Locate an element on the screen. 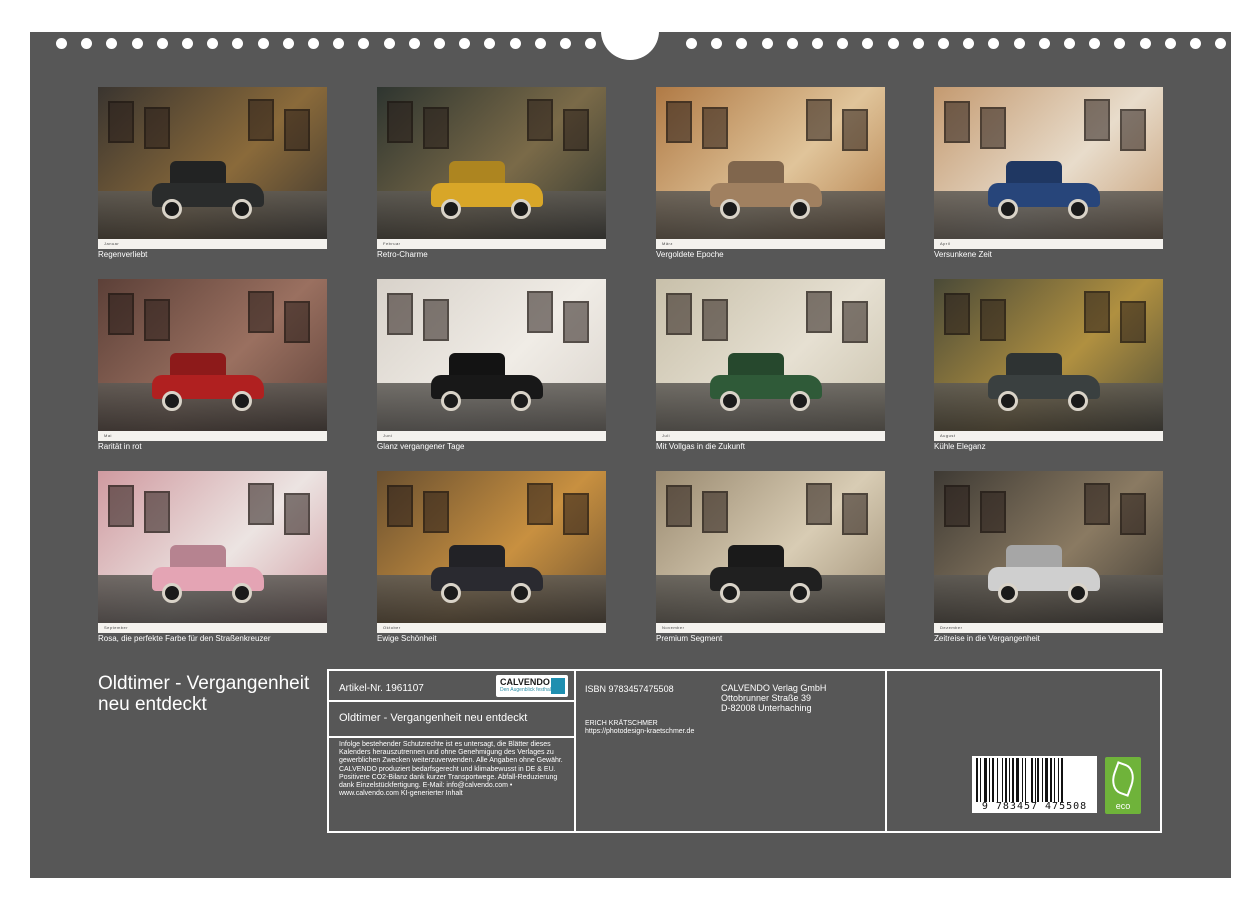  thumbnail-caption: Premium Segment is located at coordinates (689, 638).